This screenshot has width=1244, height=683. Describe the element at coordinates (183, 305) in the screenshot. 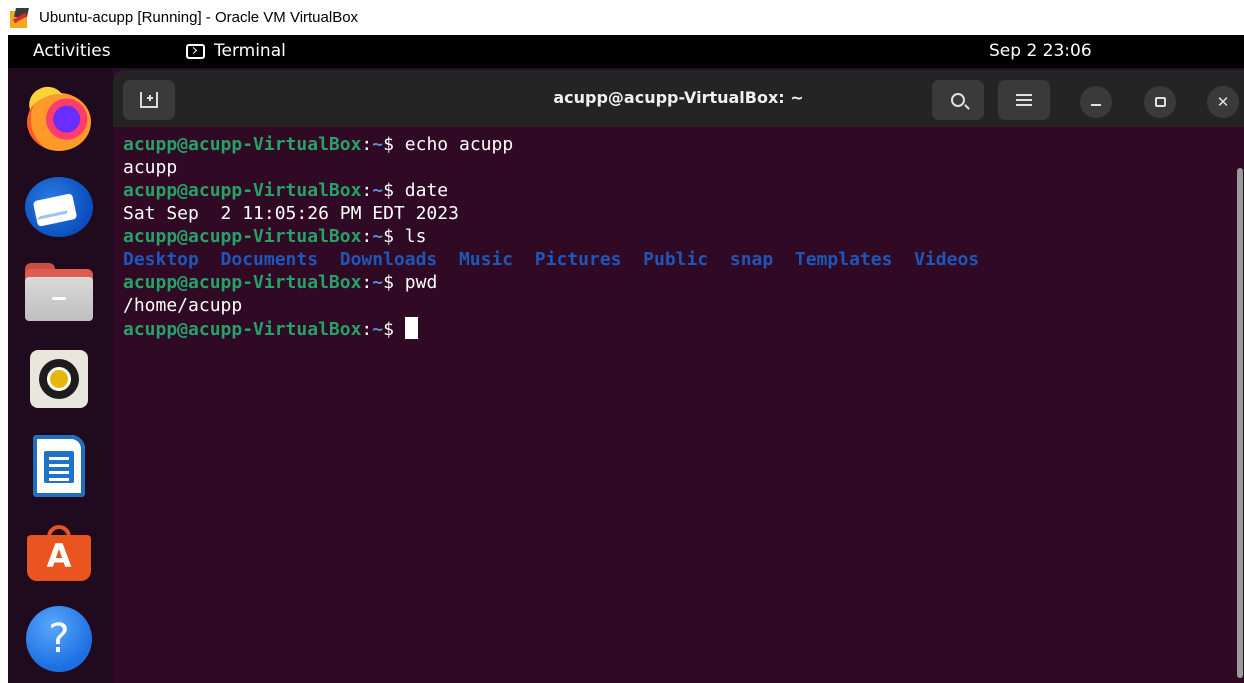

I see `output-text: /home/acupp` at that location.